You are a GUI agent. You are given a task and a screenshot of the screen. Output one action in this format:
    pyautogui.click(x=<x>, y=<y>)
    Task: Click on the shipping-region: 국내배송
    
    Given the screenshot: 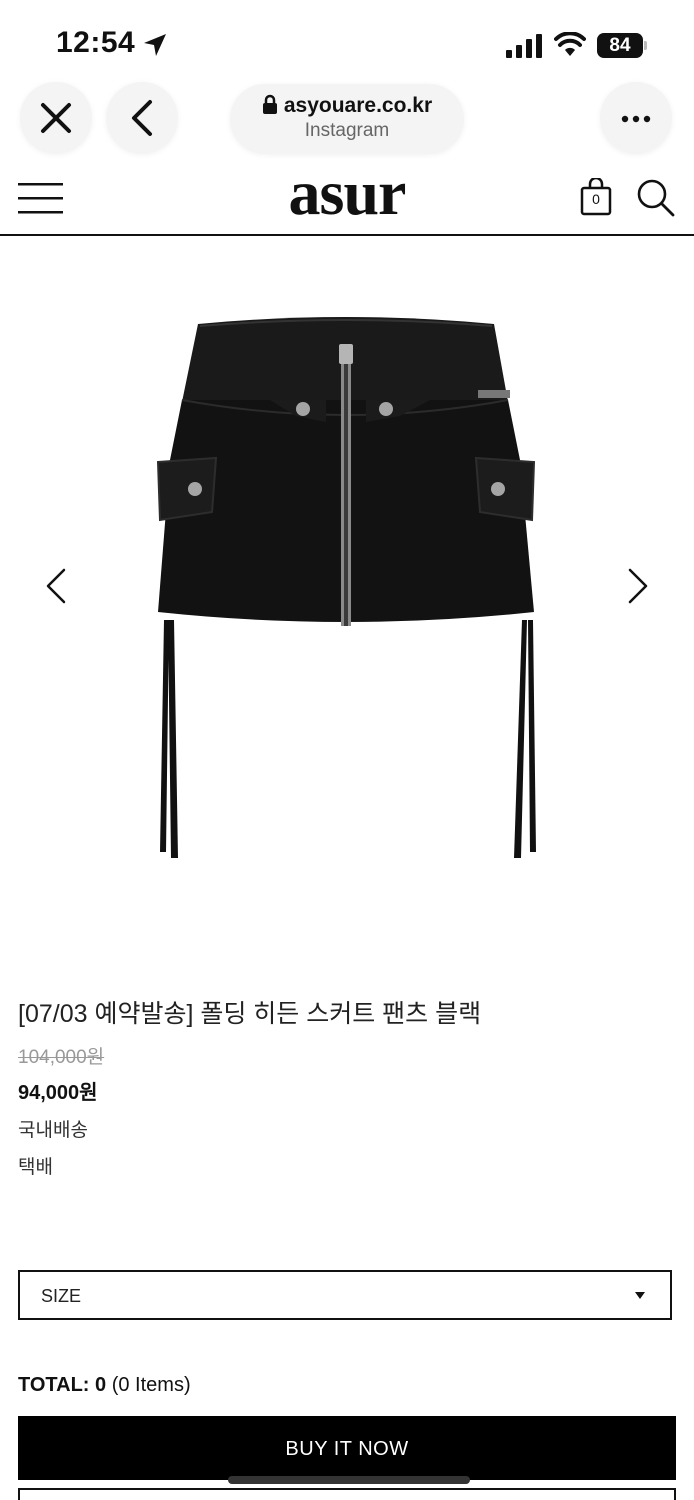 What is the action you would take?
    pyautogui.click(x=53, y=1130)
    